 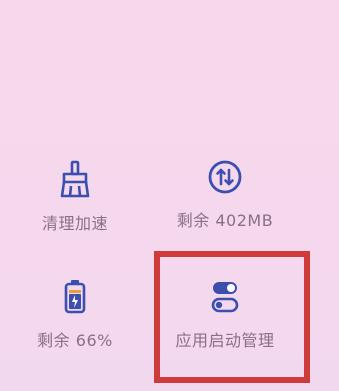 What do you see at coordinates (225, 177) in the screenshot?
I see `memory-arrows-icon` at bounding box center [225, 177].